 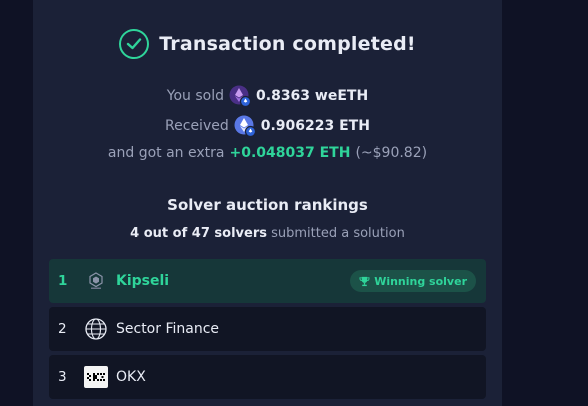 I want to click on globe-logo-icon, so click(x=96, y=329).